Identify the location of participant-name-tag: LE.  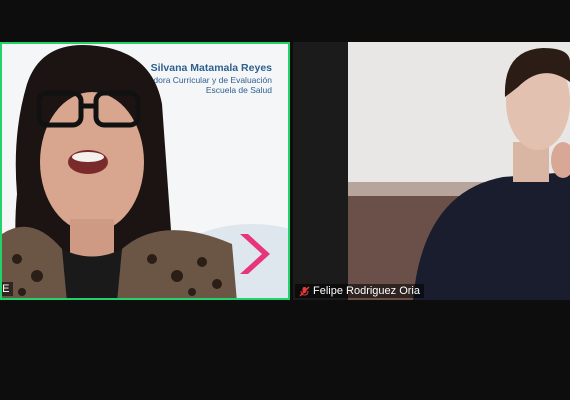
(8, 289).